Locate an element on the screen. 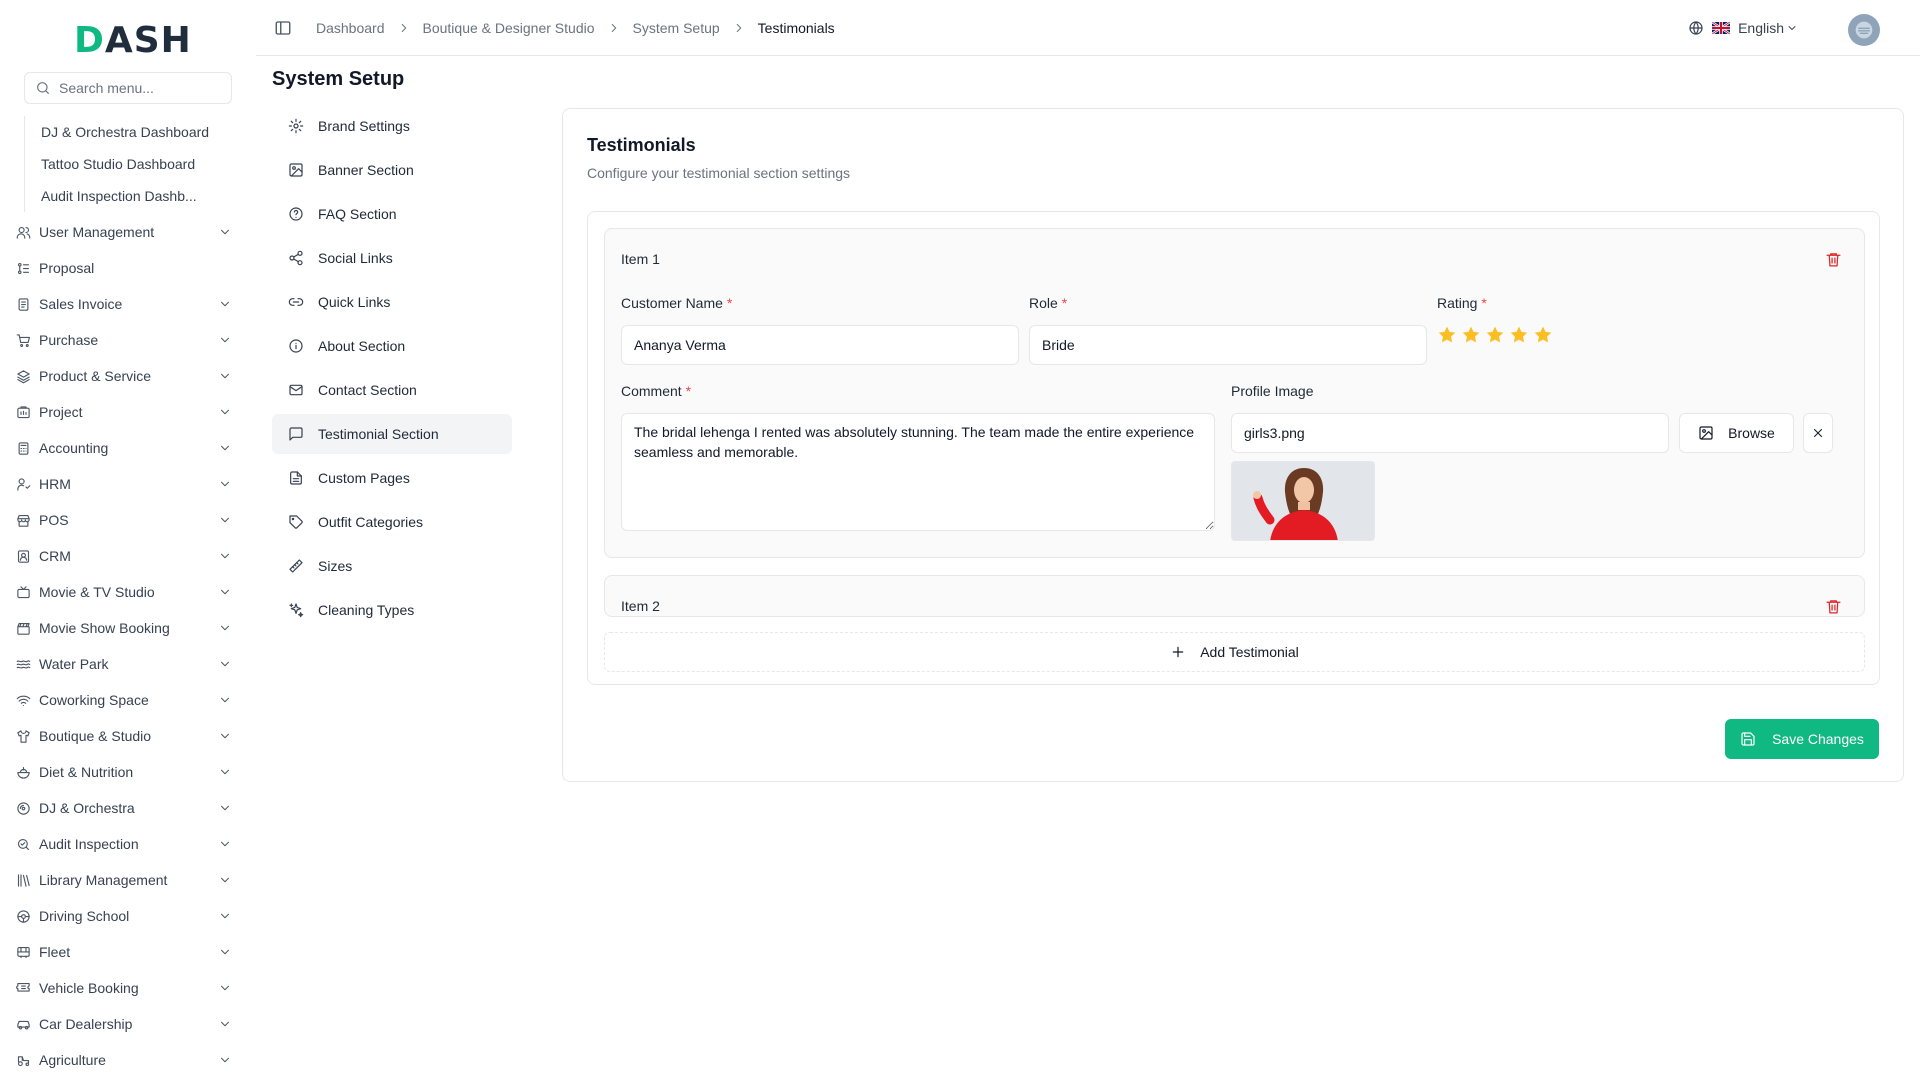 The width and height of the screenshot is (1920, 1080). sidebar-item-label: Project is located at coordinates (61, 412).